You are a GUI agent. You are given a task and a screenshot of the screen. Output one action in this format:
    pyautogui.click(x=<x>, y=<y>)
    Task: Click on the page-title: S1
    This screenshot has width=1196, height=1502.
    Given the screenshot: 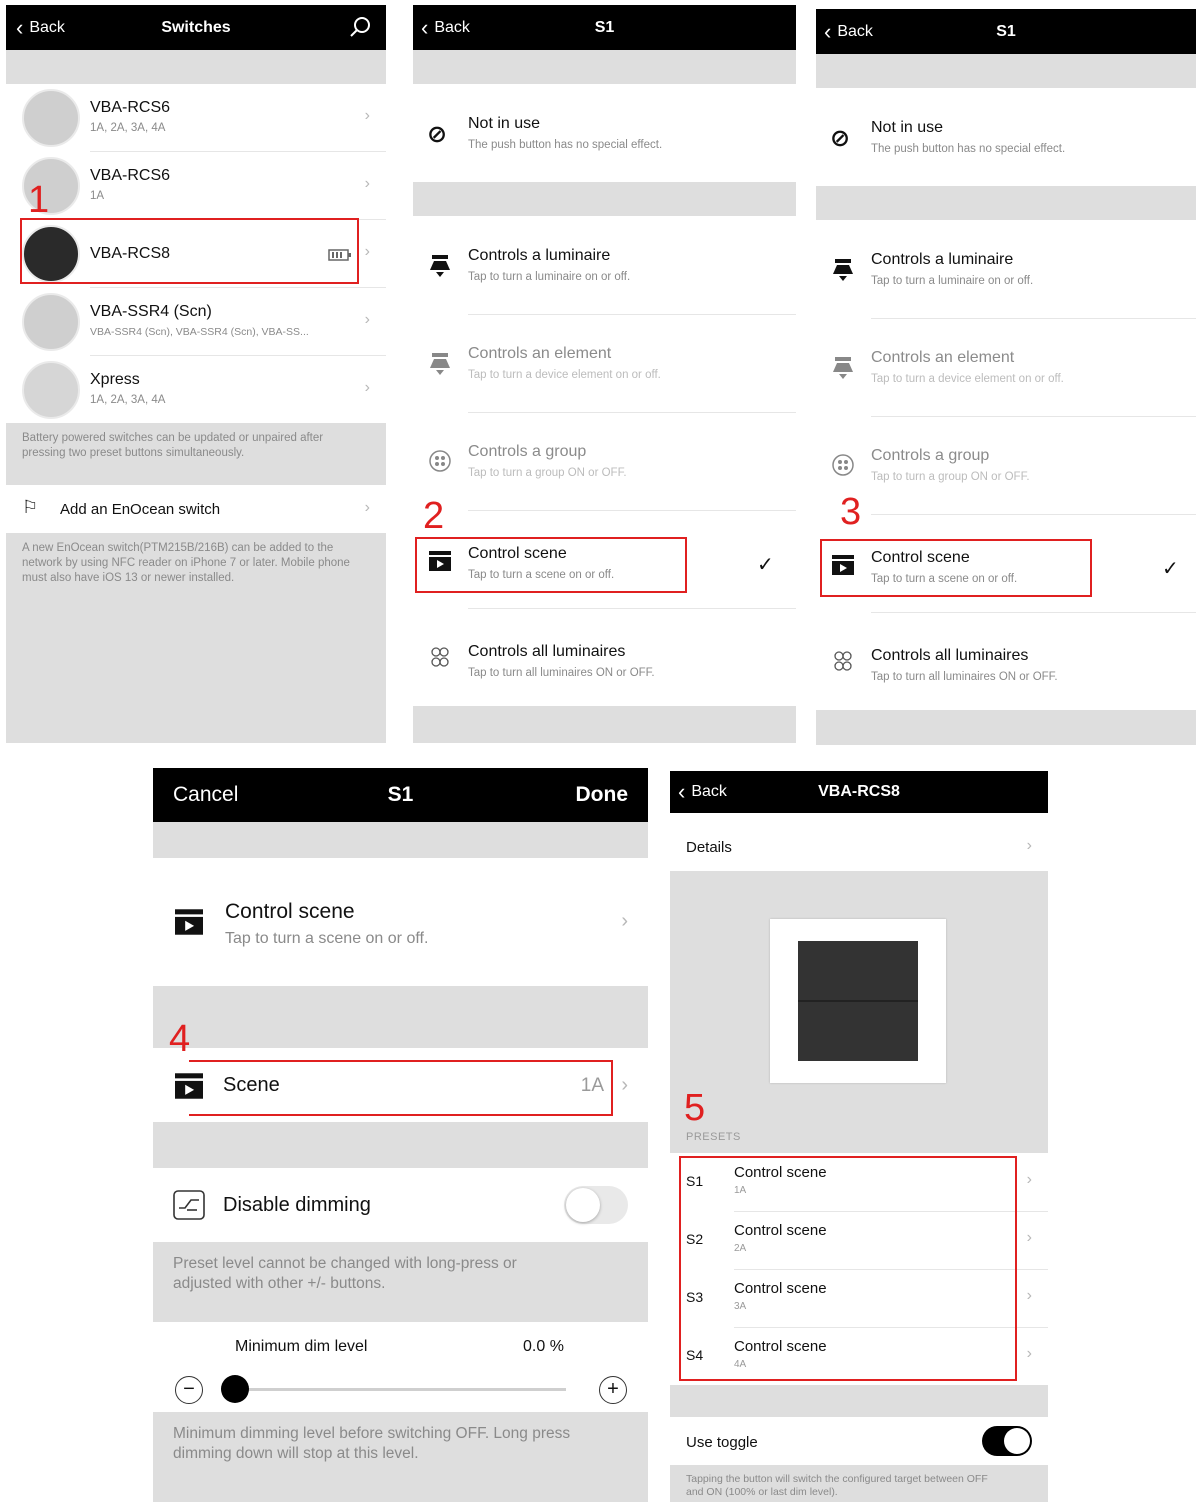 What is the action you would take?
    pyautogui.click(x=604, y=27)
    